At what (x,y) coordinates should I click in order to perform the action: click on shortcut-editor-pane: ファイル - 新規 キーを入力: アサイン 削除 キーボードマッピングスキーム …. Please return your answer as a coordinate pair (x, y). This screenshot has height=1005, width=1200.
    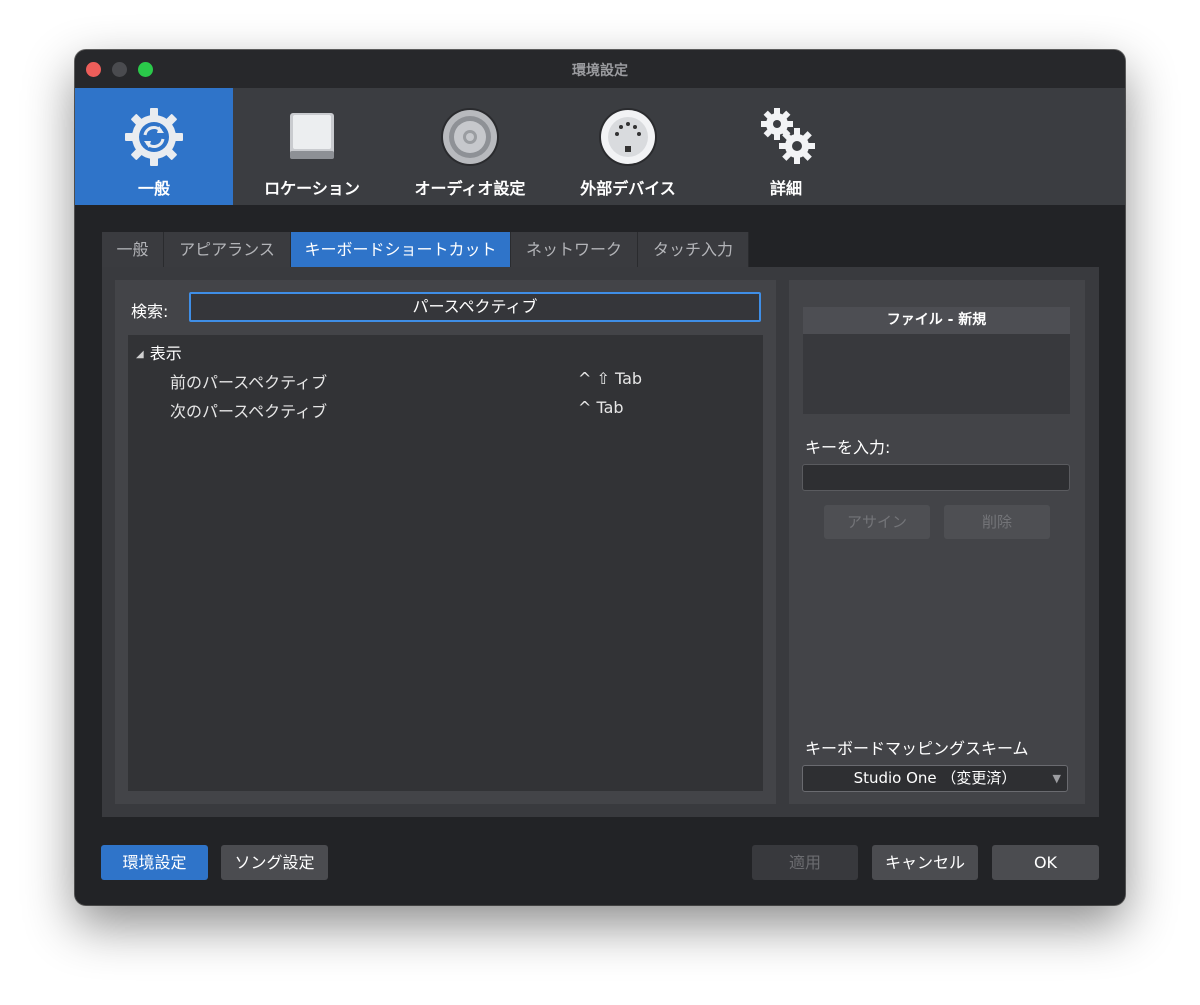
    Looking at the image, I should click on (937, 542).